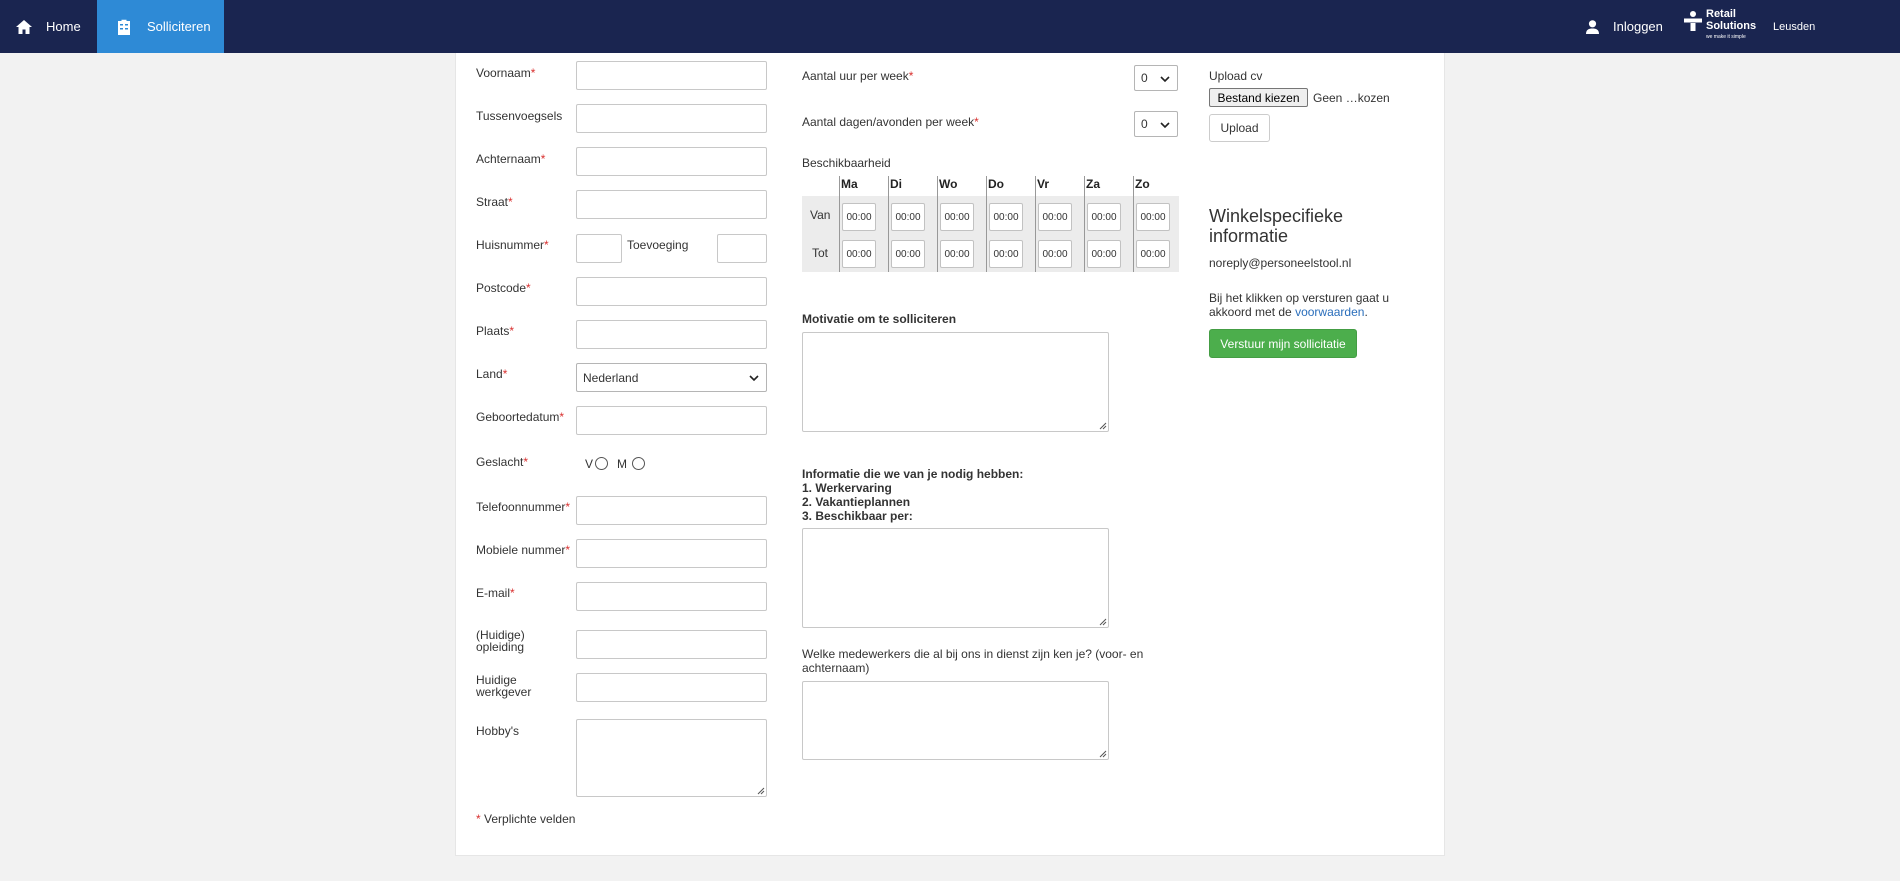 Image resolution: width=1900 pixels, height=881 pixels. Describe the element at coordinates (1258, 97) in the screenshot. I see `choose-file-button: Bestand kiezen` at that location.